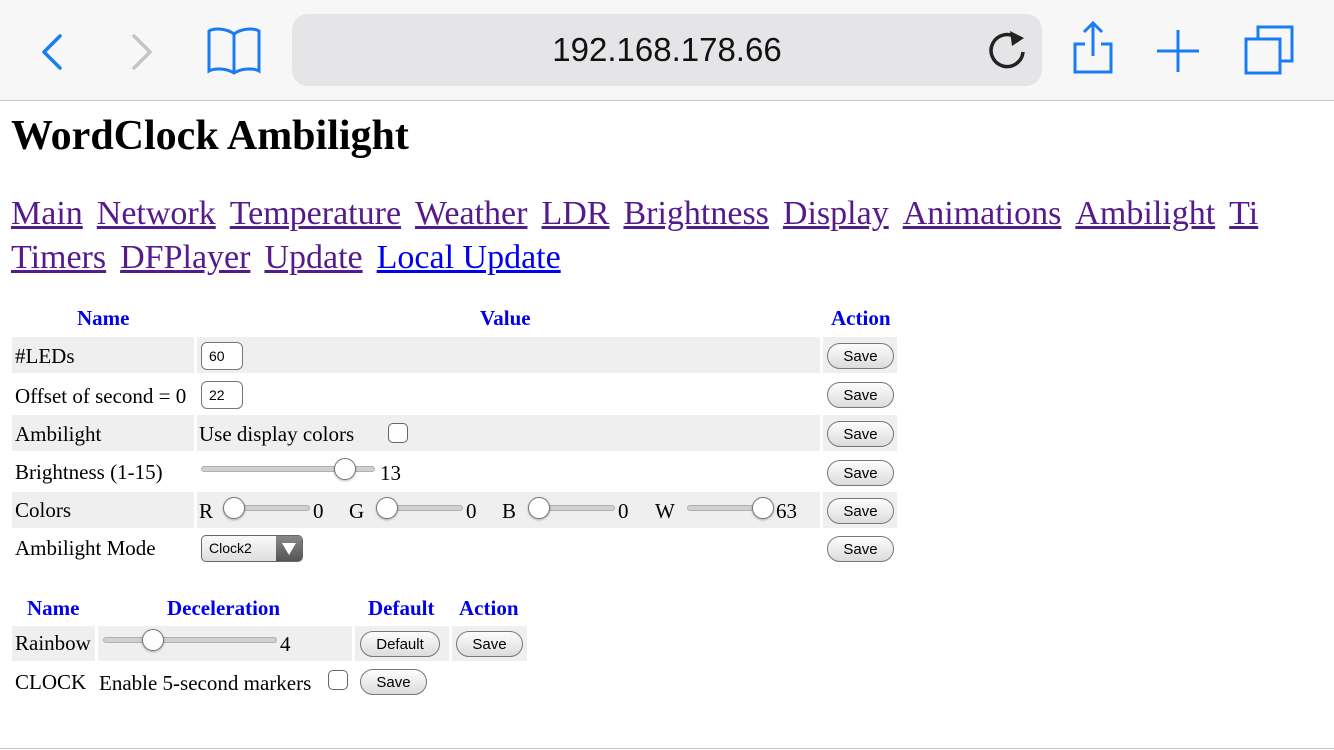  Describe the element at coordinates (58, 257) in the screenshot. I see `nav-link-timers: Timers` at that location.